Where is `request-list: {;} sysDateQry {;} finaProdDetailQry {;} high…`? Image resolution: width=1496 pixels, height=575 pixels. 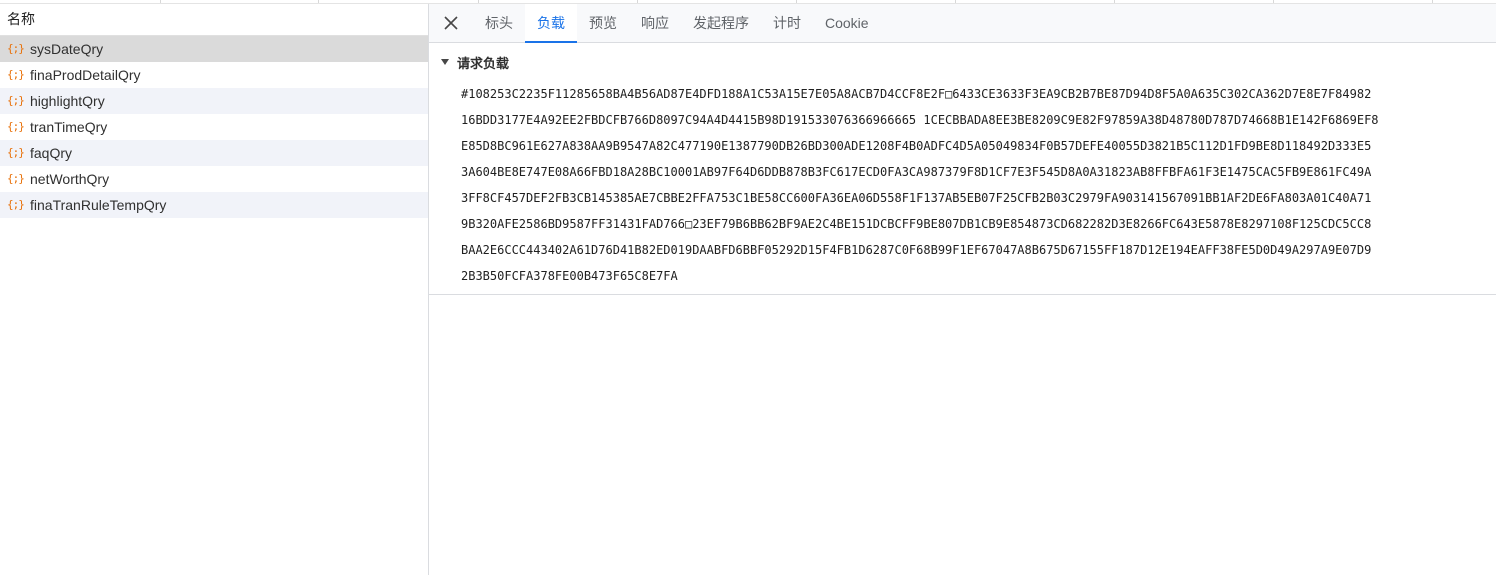
request-list: {;} sysDateQry {;} finaProdDetailQry {;} high… is located at coordinates (214, 127).